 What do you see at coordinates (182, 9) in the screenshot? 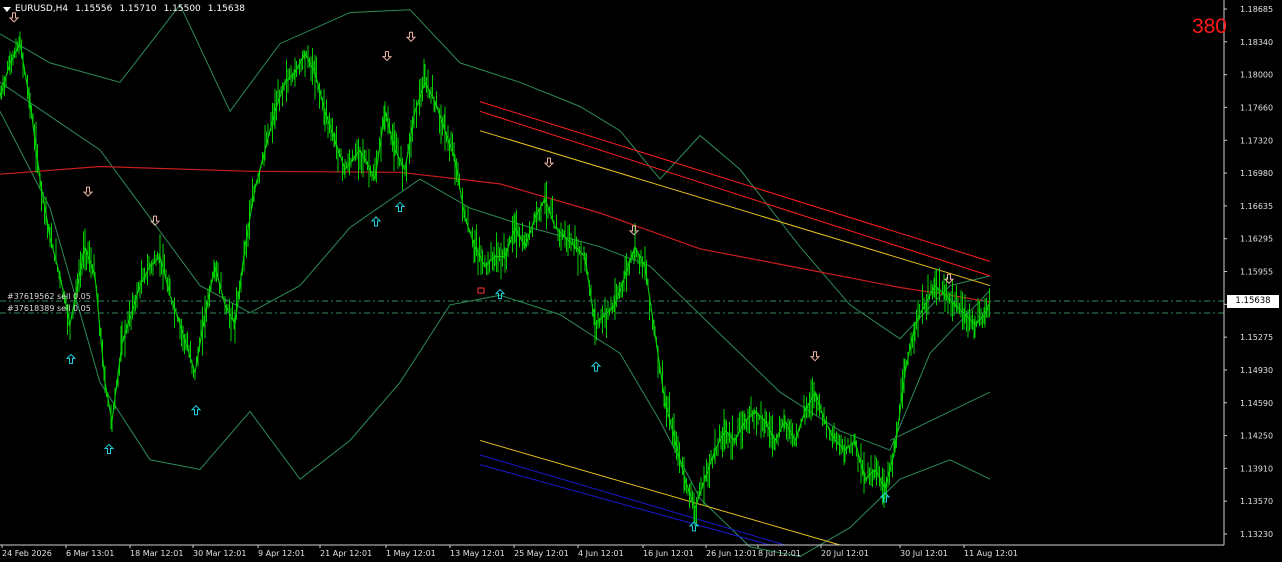
I see `low-value: 1.15500` at bounding box center [182, 9].